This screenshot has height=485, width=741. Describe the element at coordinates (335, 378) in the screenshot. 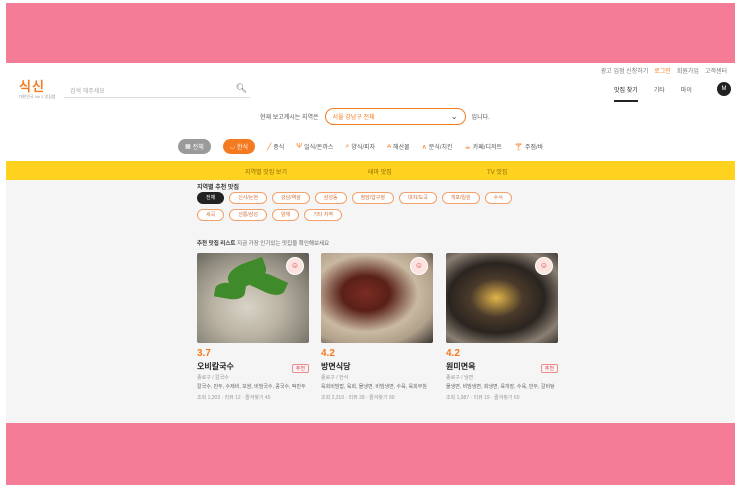

I see `restaurant-location: 종로구 / 한식` at that location.